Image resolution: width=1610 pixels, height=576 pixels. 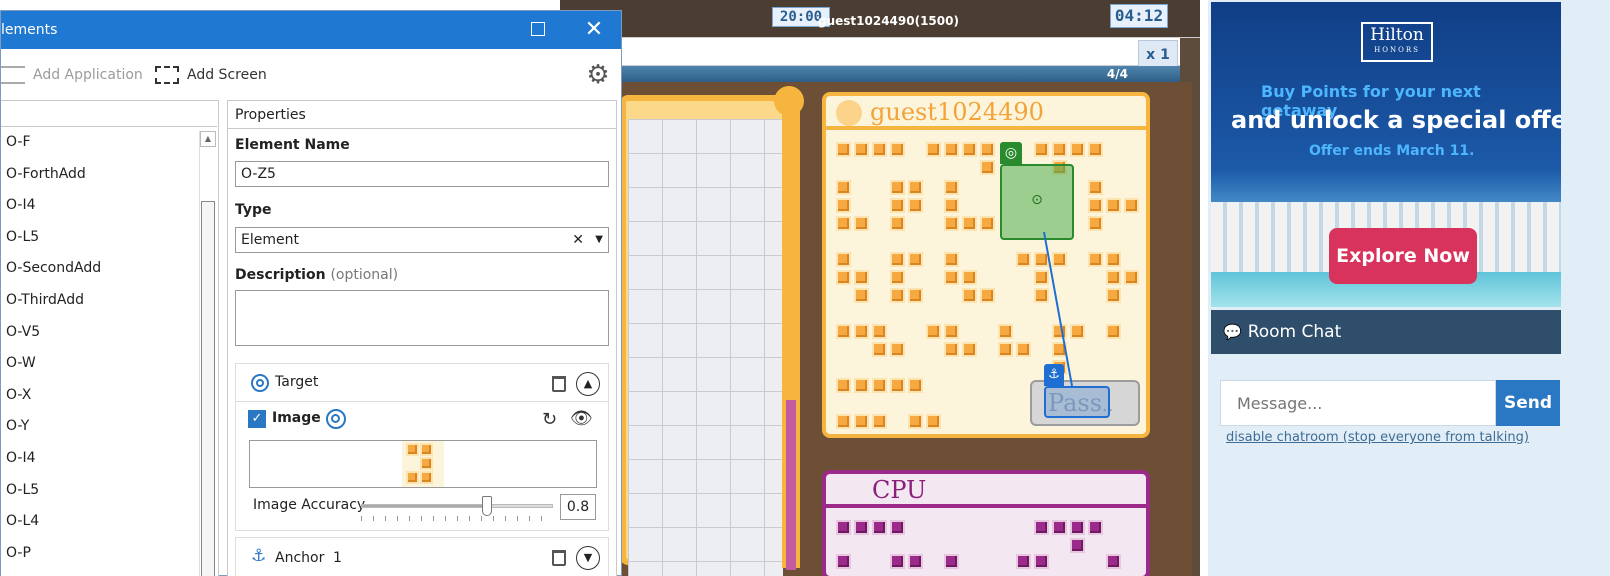 What do you see at coordinates (487, 506) in the screenshot?
I see `image-accuracy-thumb` at bounding box center [487, 506].